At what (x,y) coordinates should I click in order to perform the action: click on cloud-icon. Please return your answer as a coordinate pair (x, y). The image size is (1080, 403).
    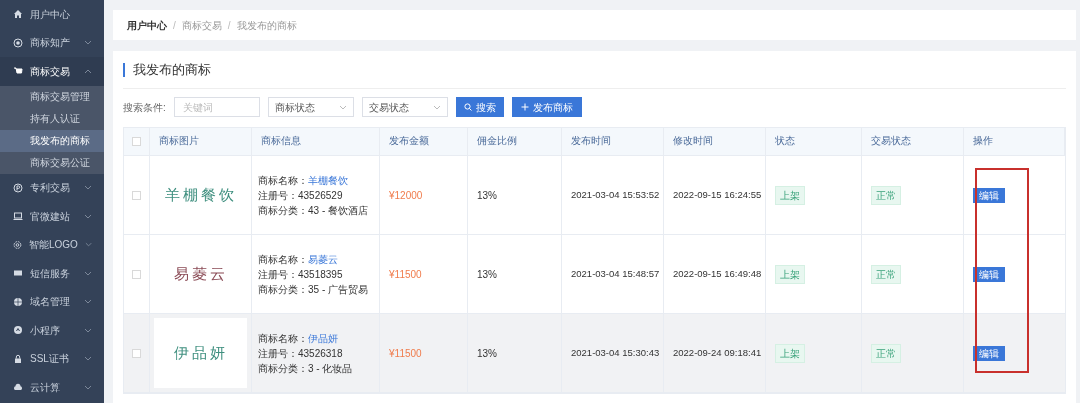
    Looking at the image, I should click on (18, 387).